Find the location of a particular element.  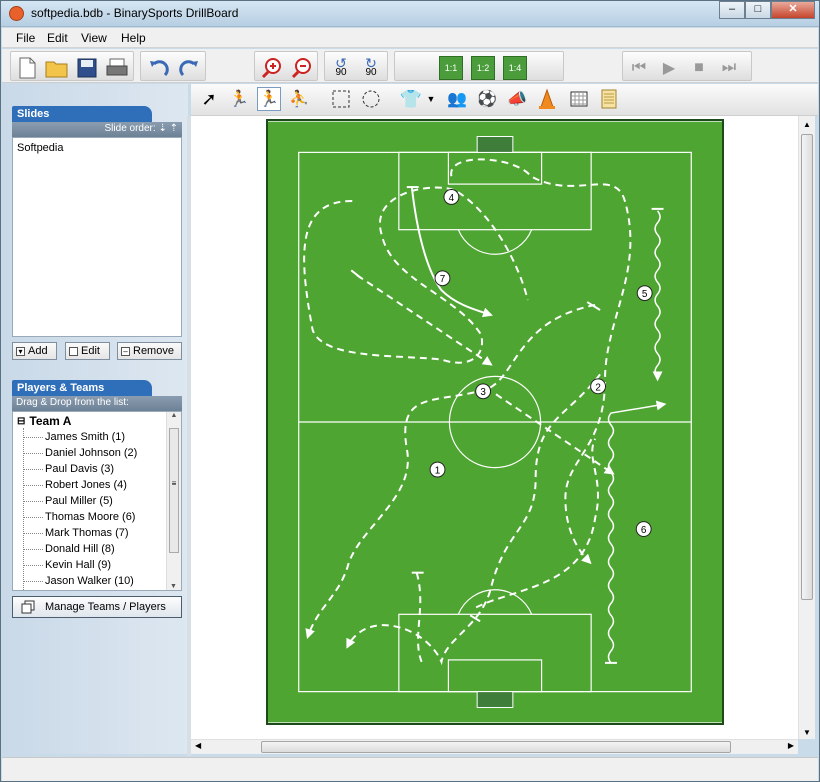

skip-back-icon: ⏮ is located at coordinates (639, 67).